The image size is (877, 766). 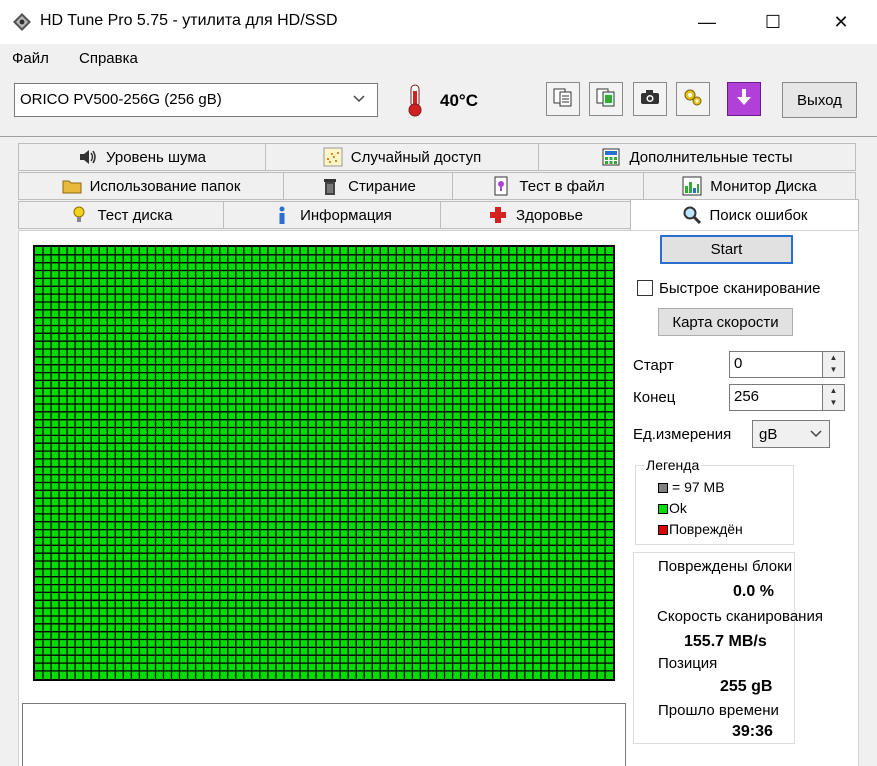 I want to click on start-button: Start, so click(x=726, y=249).